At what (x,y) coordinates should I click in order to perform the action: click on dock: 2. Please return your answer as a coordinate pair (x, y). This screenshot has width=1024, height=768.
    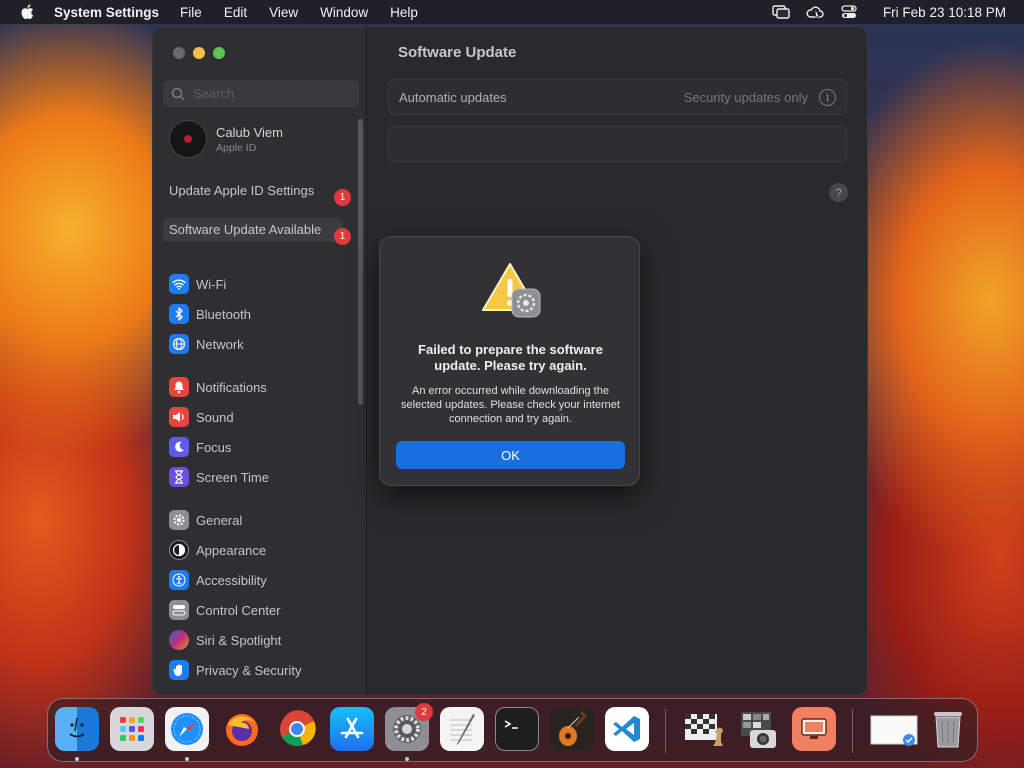
    Looking at the image, I should click on (512, 730).